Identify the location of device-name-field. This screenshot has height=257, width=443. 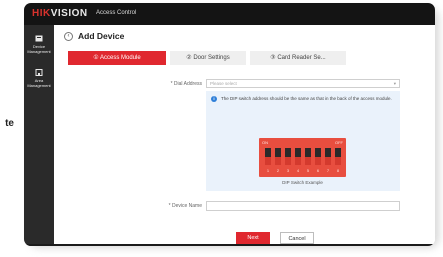
(303, 206).